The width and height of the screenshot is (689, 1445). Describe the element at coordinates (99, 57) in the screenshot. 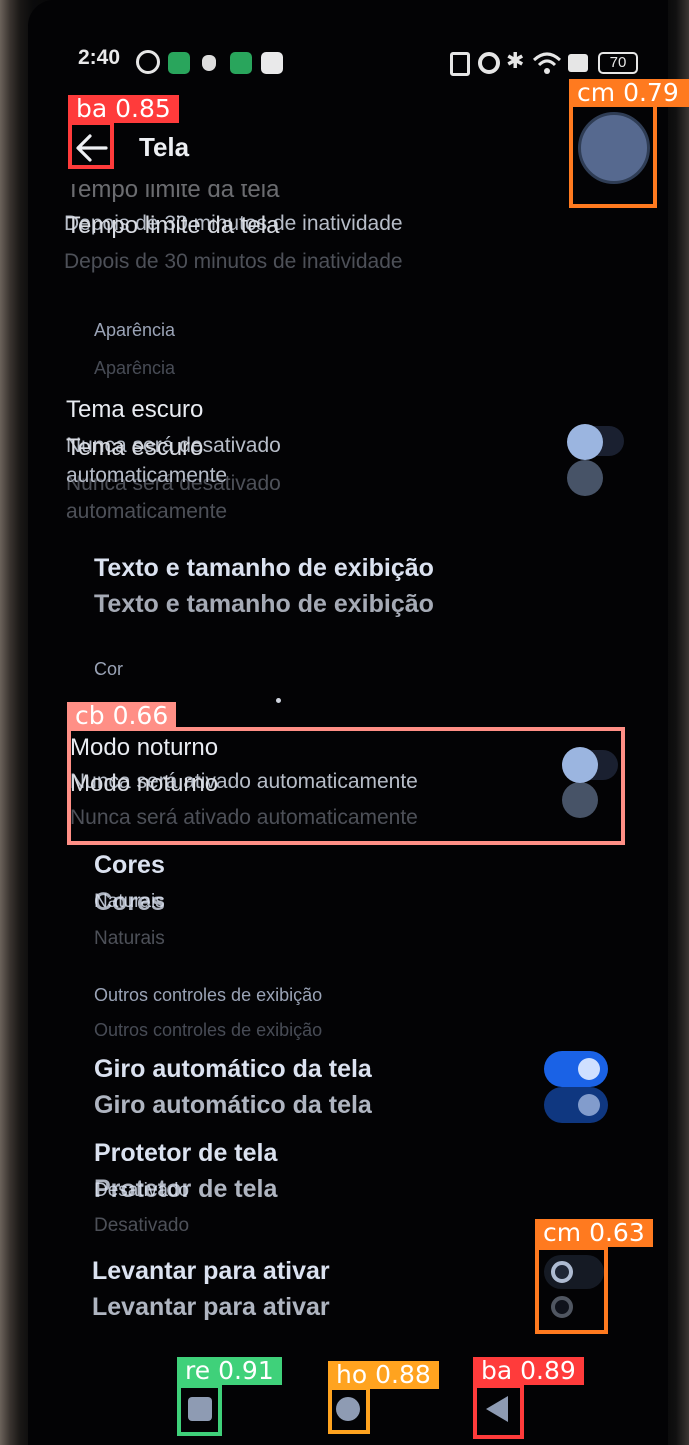

I see `status-time: 2:40` at that location.